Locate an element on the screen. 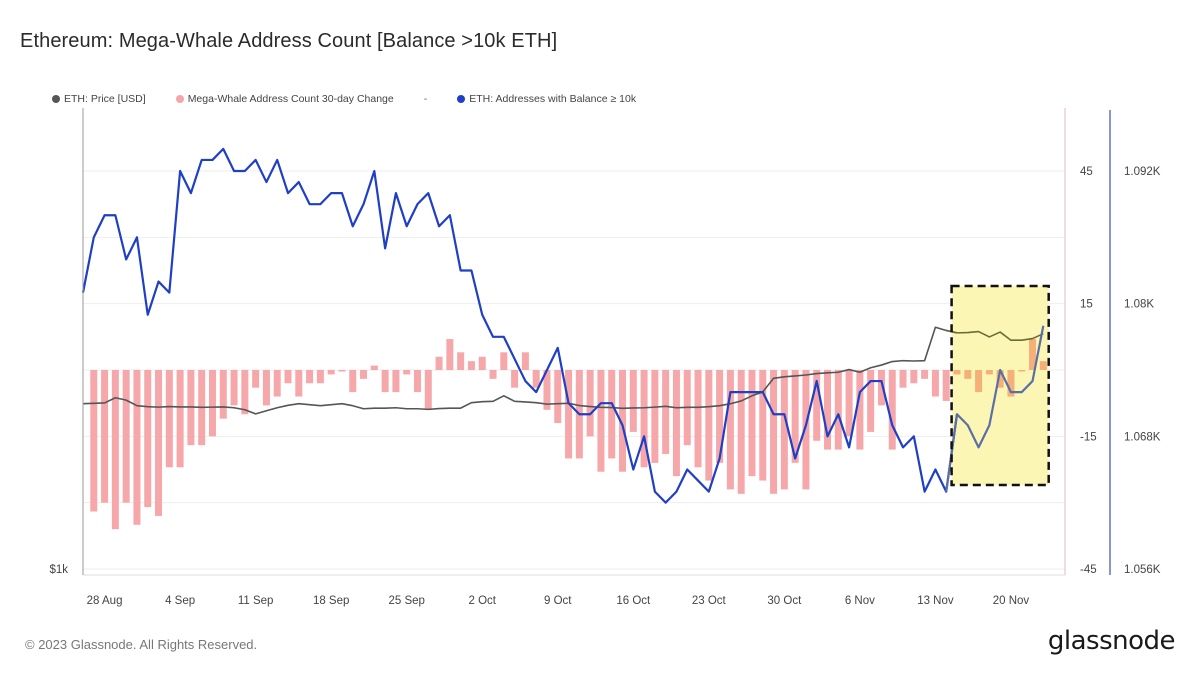  glassnode-logo: glassnode is located at coordinates (1111, 641).